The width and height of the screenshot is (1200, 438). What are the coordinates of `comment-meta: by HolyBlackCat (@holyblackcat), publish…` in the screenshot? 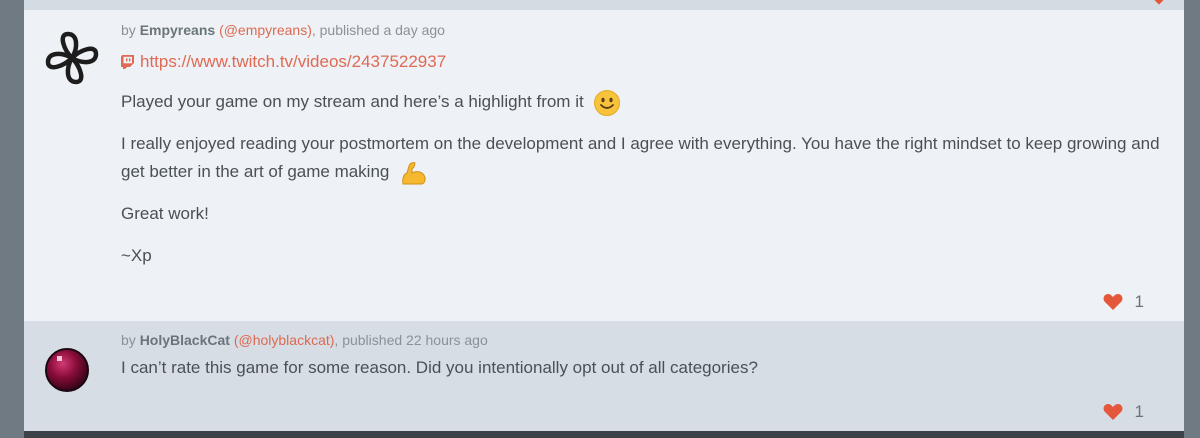 It's located at (640, 340).